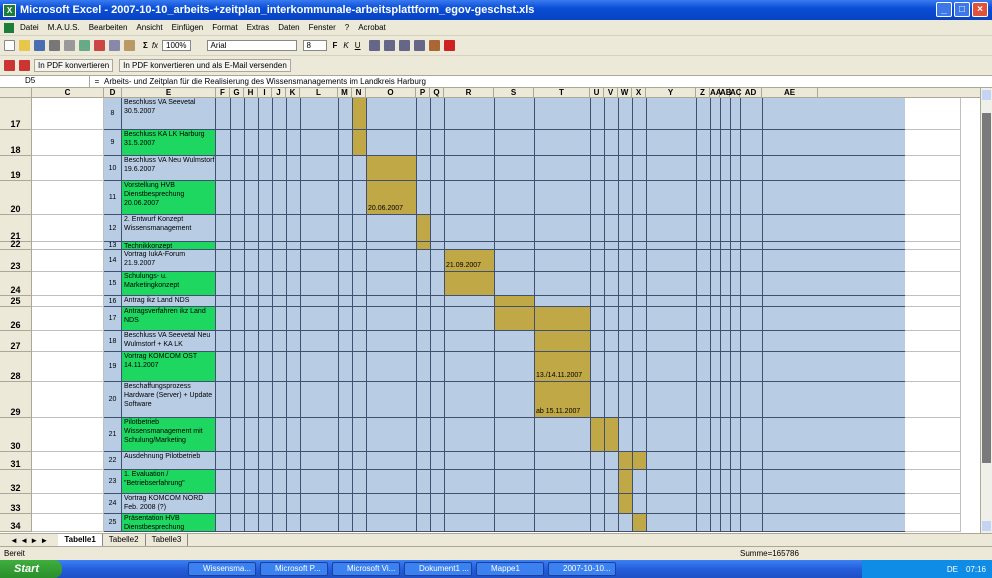 This screenshot has height=578, width=992. Describe the element at coordinates (671, 93) in the screenshot. I see `col-header-y: Y` at that location.